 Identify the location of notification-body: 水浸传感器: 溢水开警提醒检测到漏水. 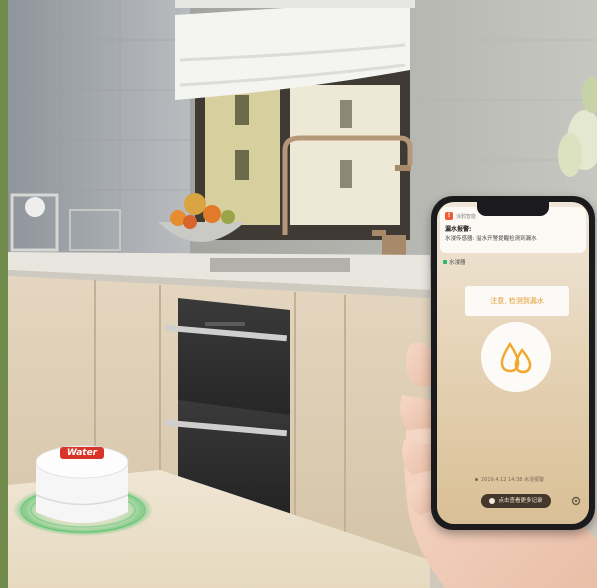
(491, 239).